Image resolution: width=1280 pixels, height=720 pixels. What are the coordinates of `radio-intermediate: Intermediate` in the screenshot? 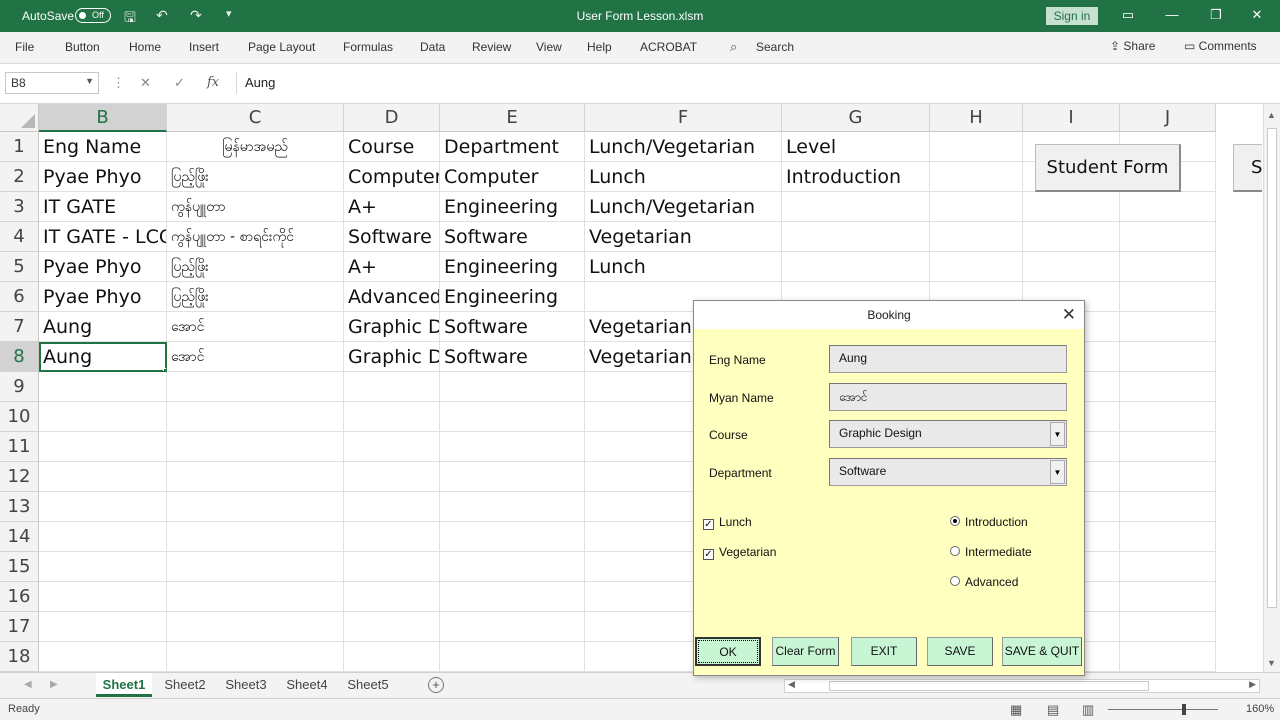 It's located at (991, 552).